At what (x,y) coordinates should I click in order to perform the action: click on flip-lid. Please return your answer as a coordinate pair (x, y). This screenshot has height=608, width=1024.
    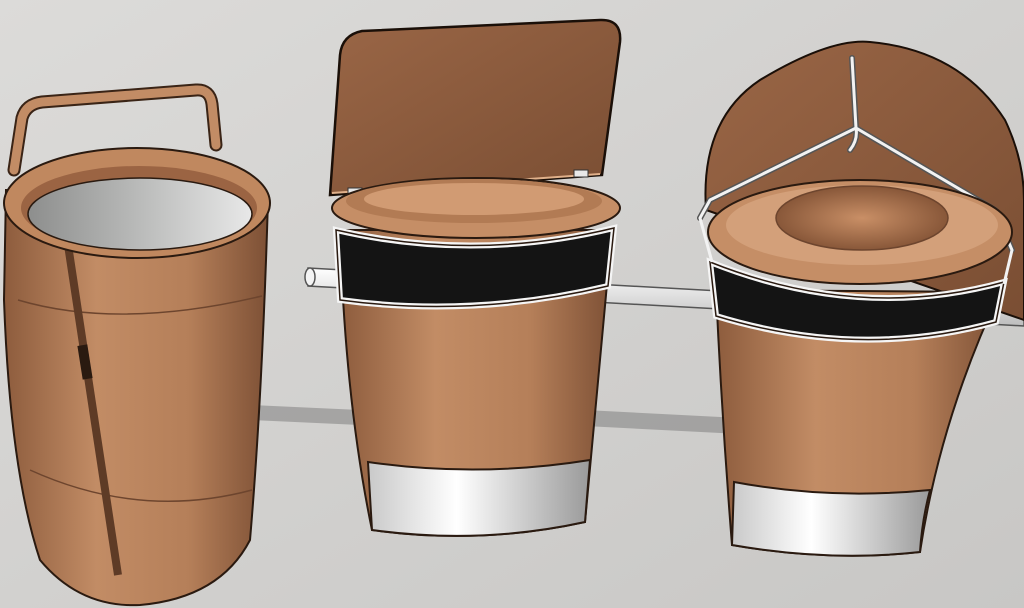
    Looking at the image, I should click on (475, 107).